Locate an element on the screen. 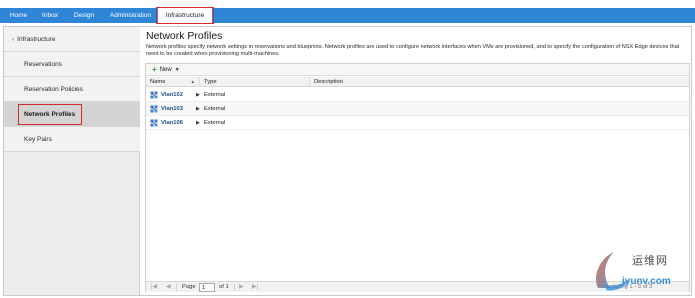  sidebar-item-key-pairs: Key Pairs is located at coordinates (72, 139).